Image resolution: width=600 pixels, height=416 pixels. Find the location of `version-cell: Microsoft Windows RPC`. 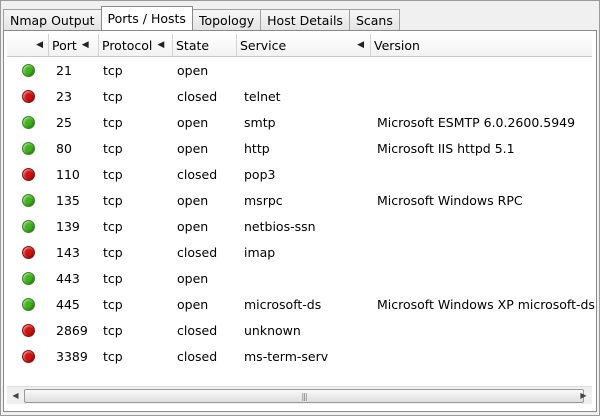

version-cell: Microsoft Windows RPC is located at coordinates (450, 200).